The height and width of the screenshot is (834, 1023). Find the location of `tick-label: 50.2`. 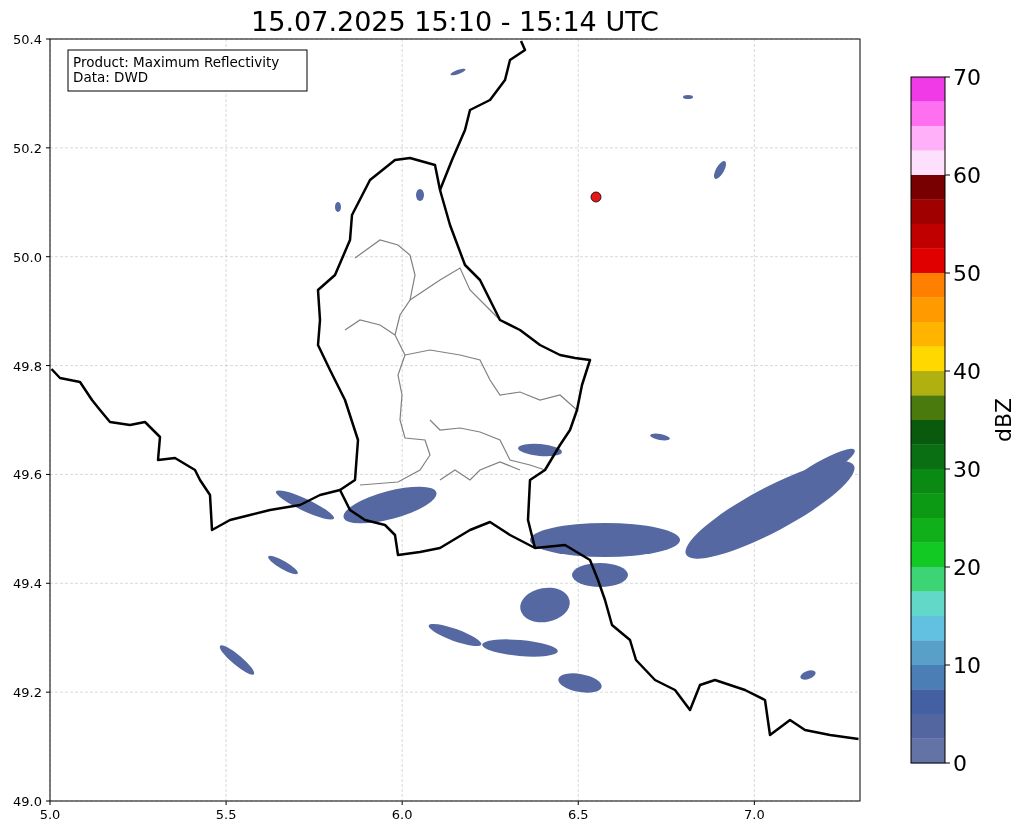

tick-label: 50.2 is located at coordinates (27, 148).